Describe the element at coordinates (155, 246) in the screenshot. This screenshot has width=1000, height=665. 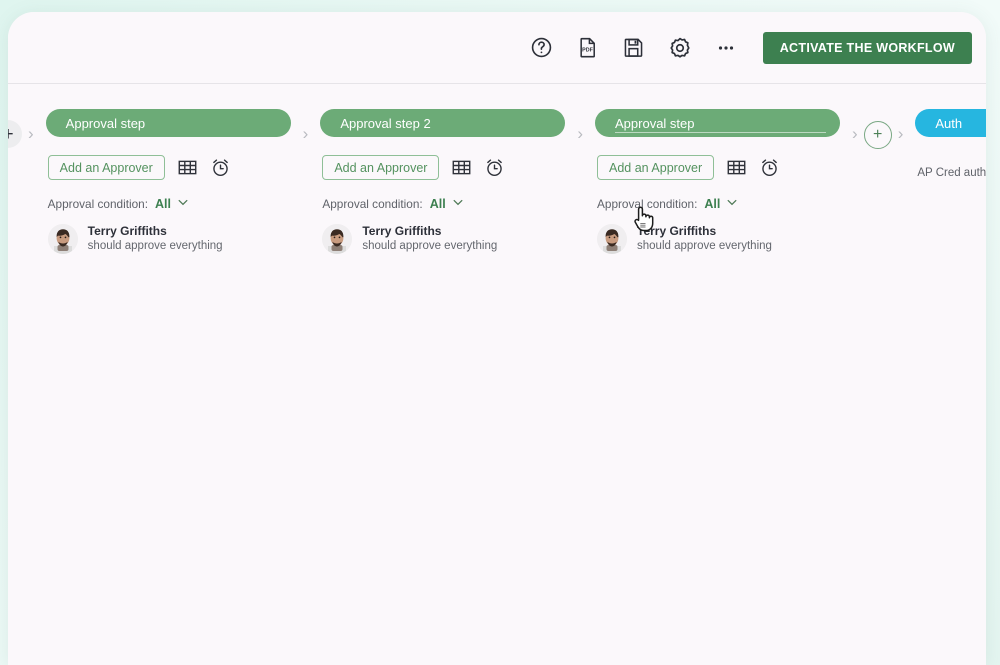
I see `approver-sub-1: should approve everything` at that location.